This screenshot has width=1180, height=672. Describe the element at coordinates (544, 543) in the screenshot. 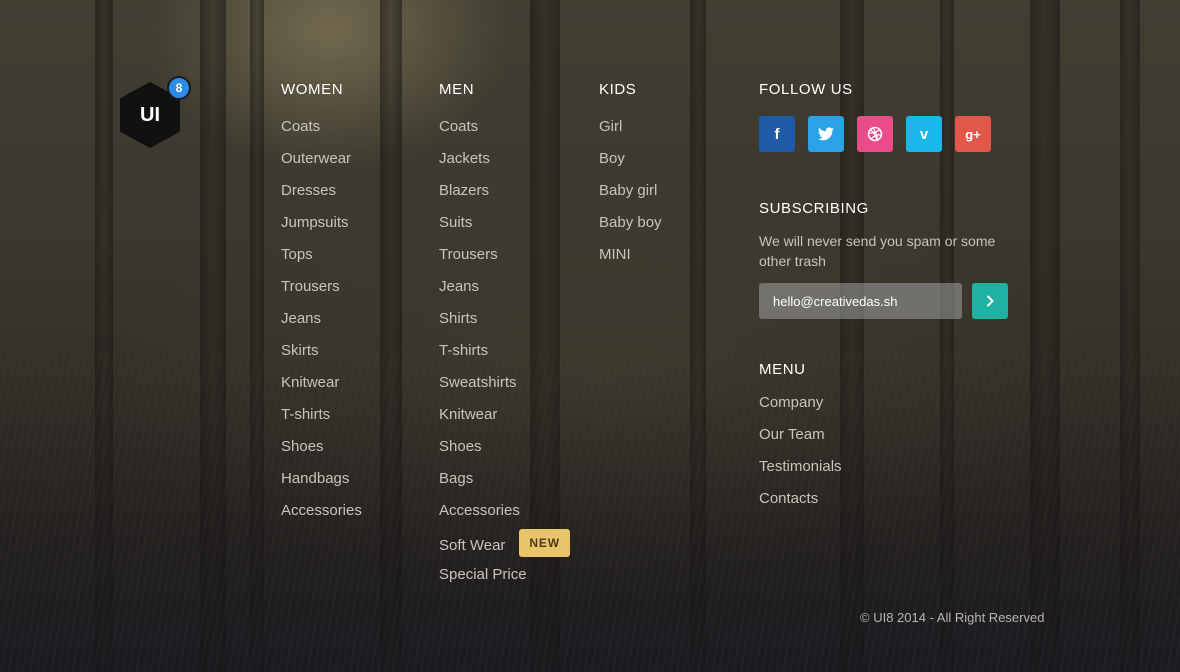

I see `new-badge: NEW` at that location.